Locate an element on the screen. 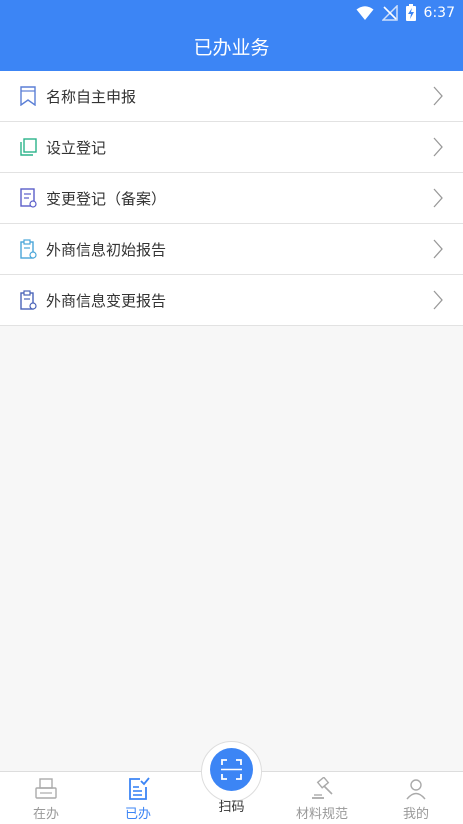  tab-label: 在办 is located at coordinates (45, 814).